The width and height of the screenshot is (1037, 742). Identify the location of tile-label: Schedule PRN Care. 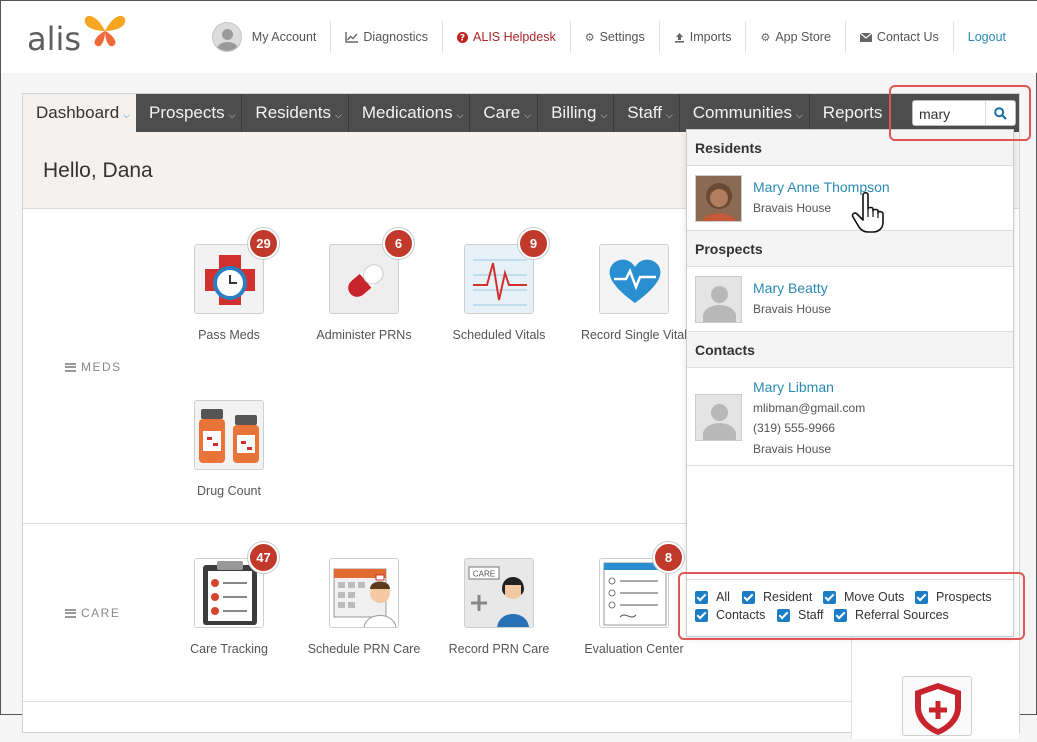
(364, 649).